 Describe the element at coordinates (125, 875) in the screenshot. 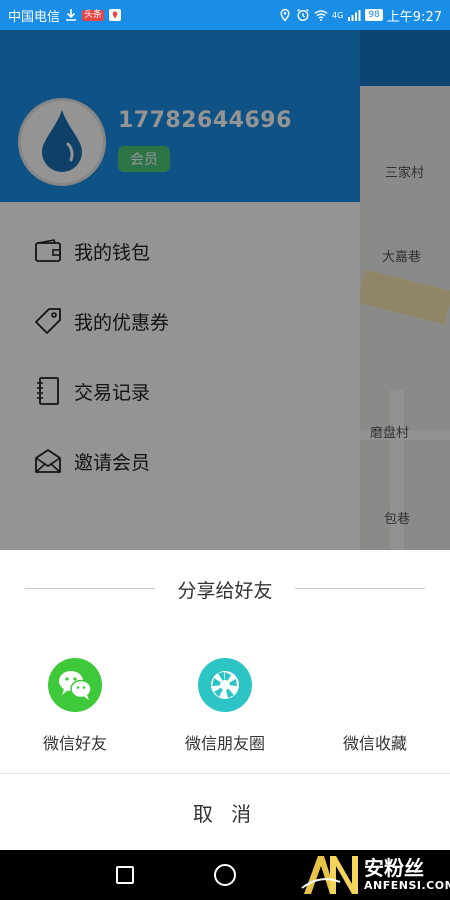

I see `recent-apps-button` at that location.